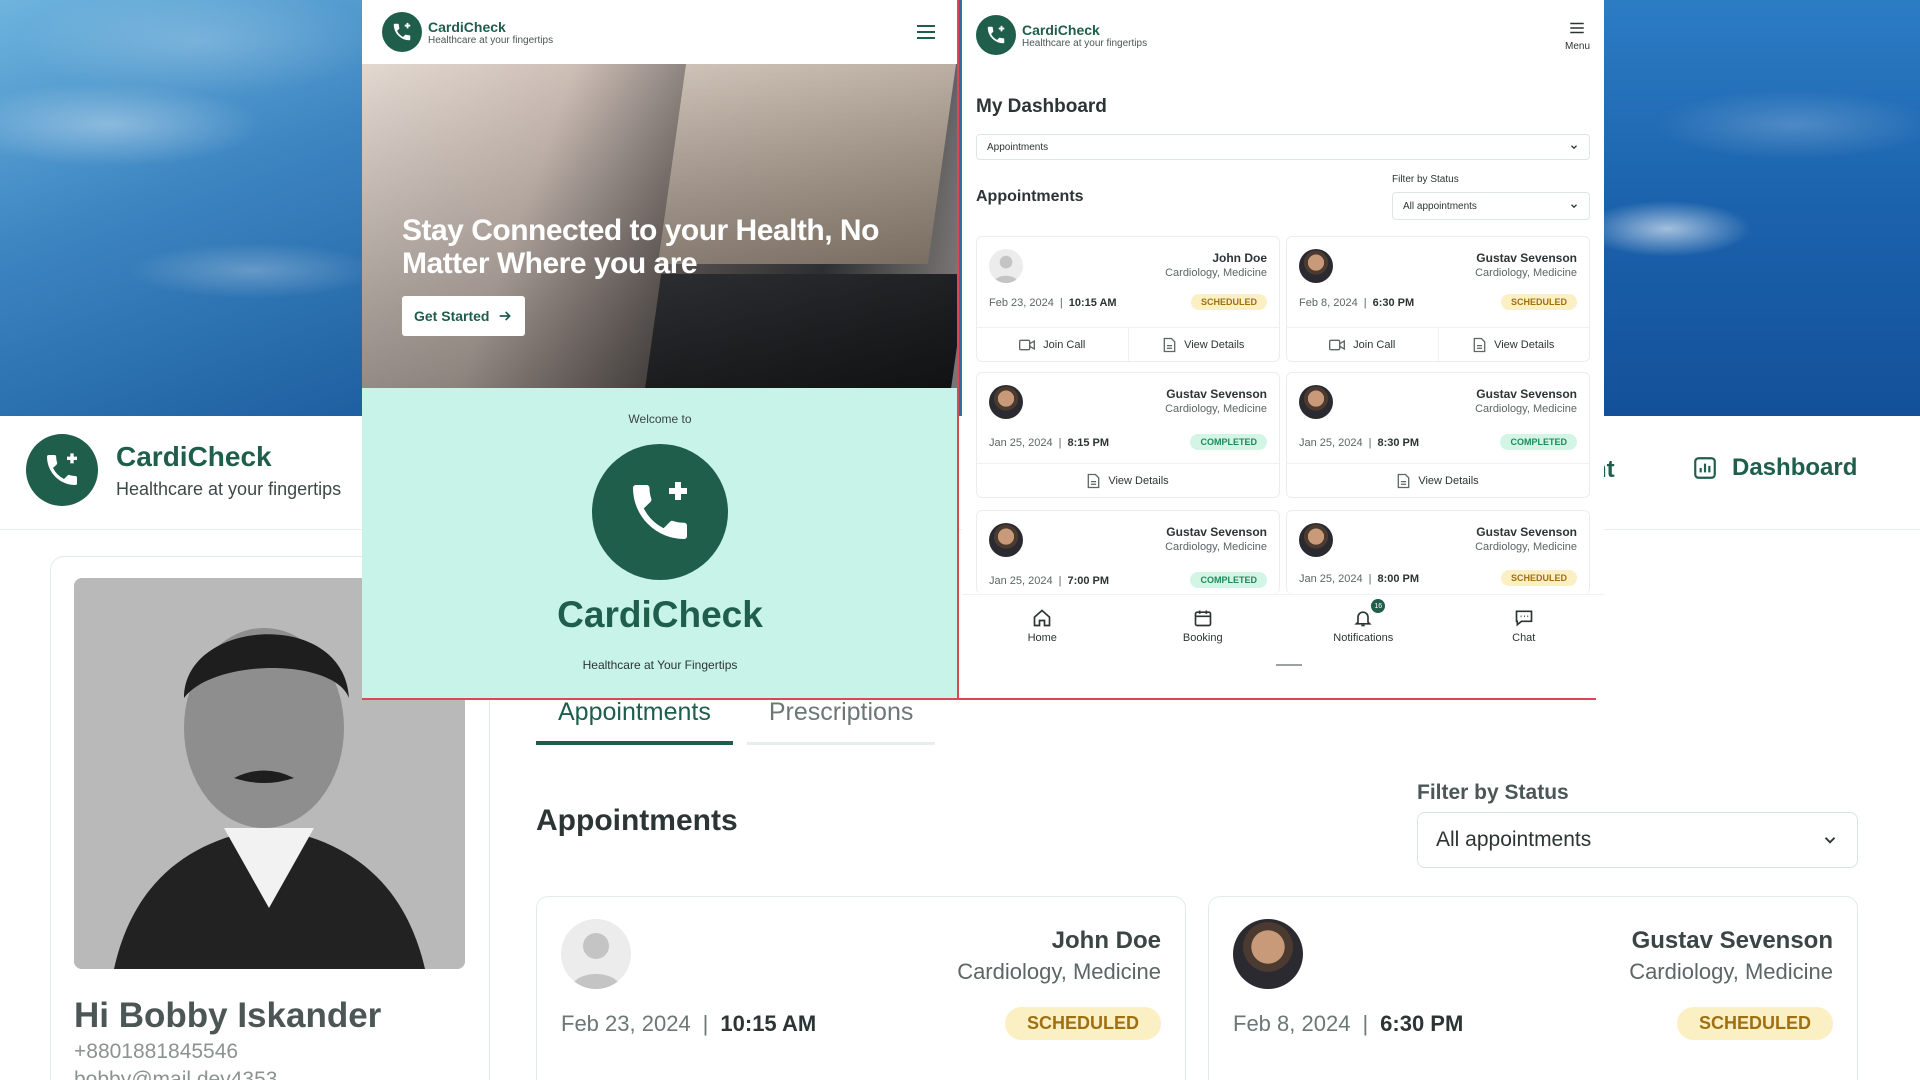 This screenshot has height=1080, width=1920. What do you see at coordinates (1493, 792) in the screenshot?
I see `filter-label: Filter by Status` at bounding box center [1493, 792].